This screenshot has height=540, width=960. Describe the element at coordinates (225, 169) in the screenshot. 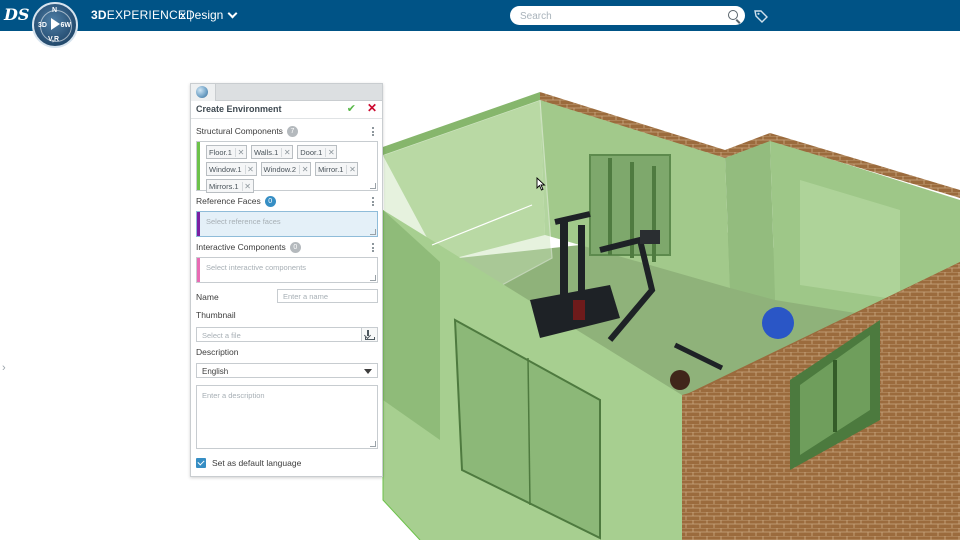

I see `chip-label: Window.1` at that location.